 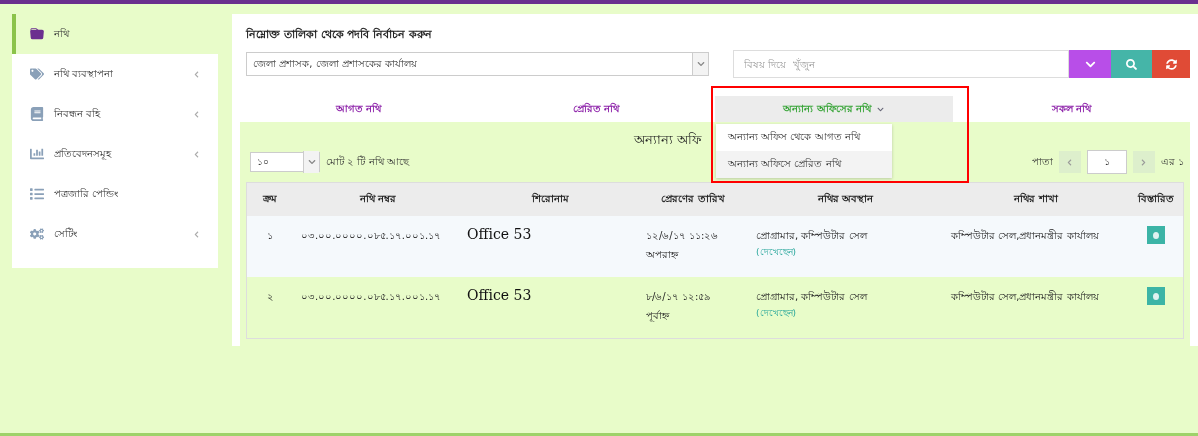 I want to click on table-cell-text: অপরাহ্ন, so click(x=662, y=255).